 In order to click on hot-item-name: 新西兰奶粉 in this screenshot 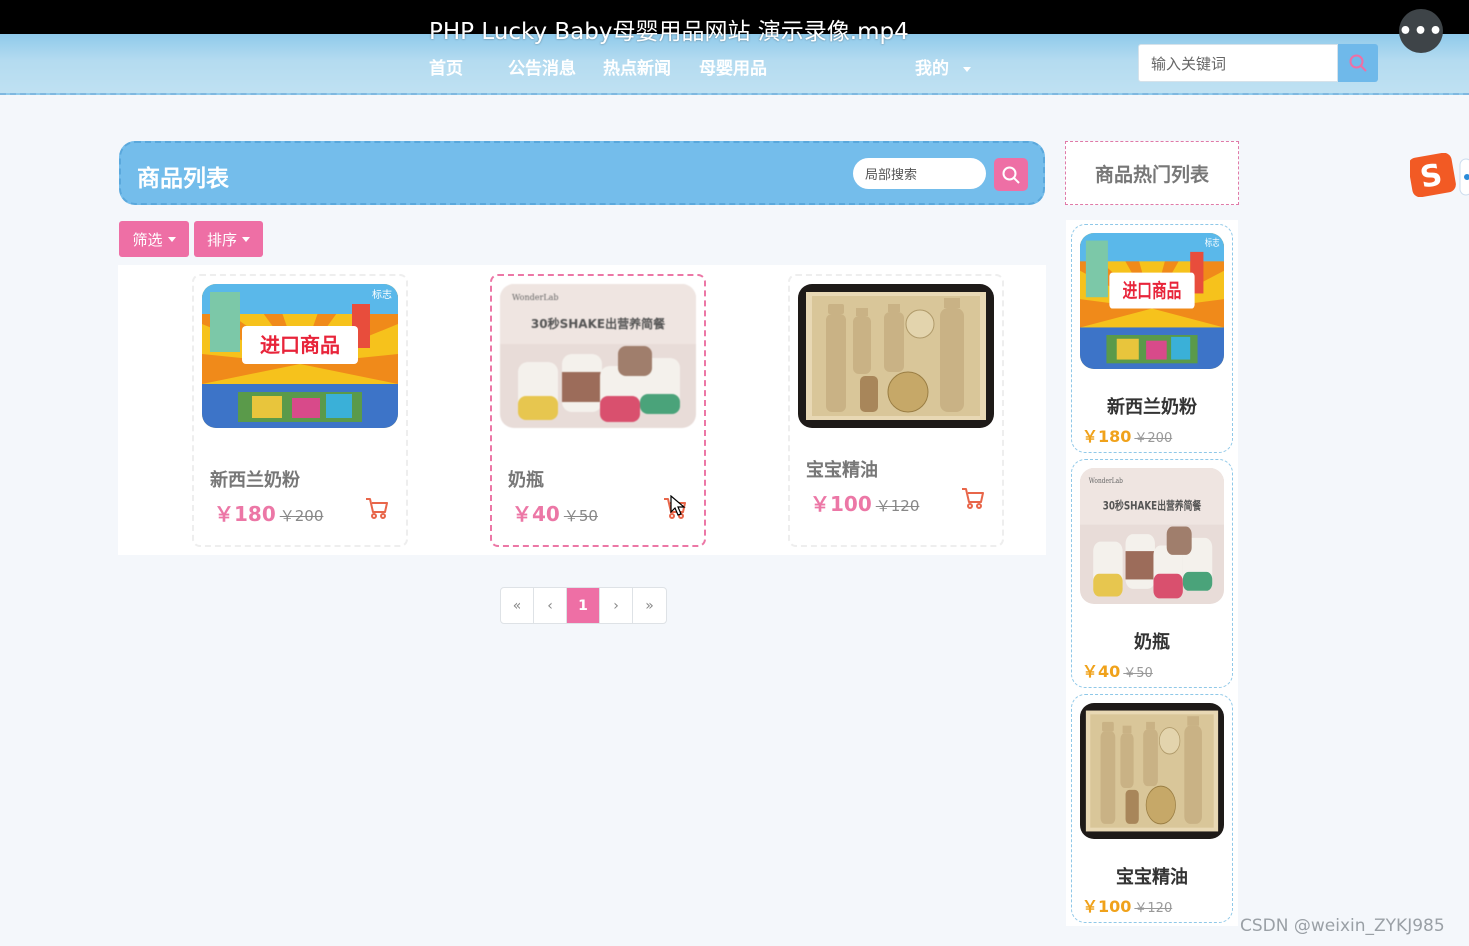, I will do `click(1152, 406)`.